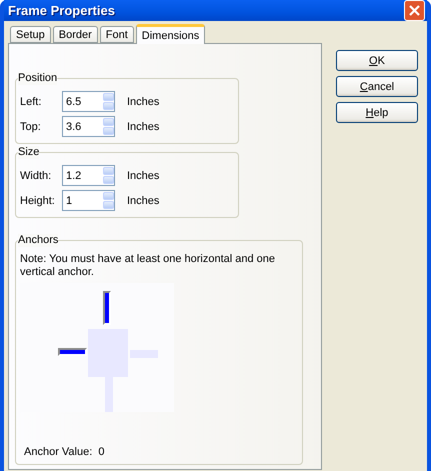  Describe the element at coordinates (148, 266) in the screenshot. I see `note-text: Note: You must have at least one horizontal and one vertical anchor.` at that location.